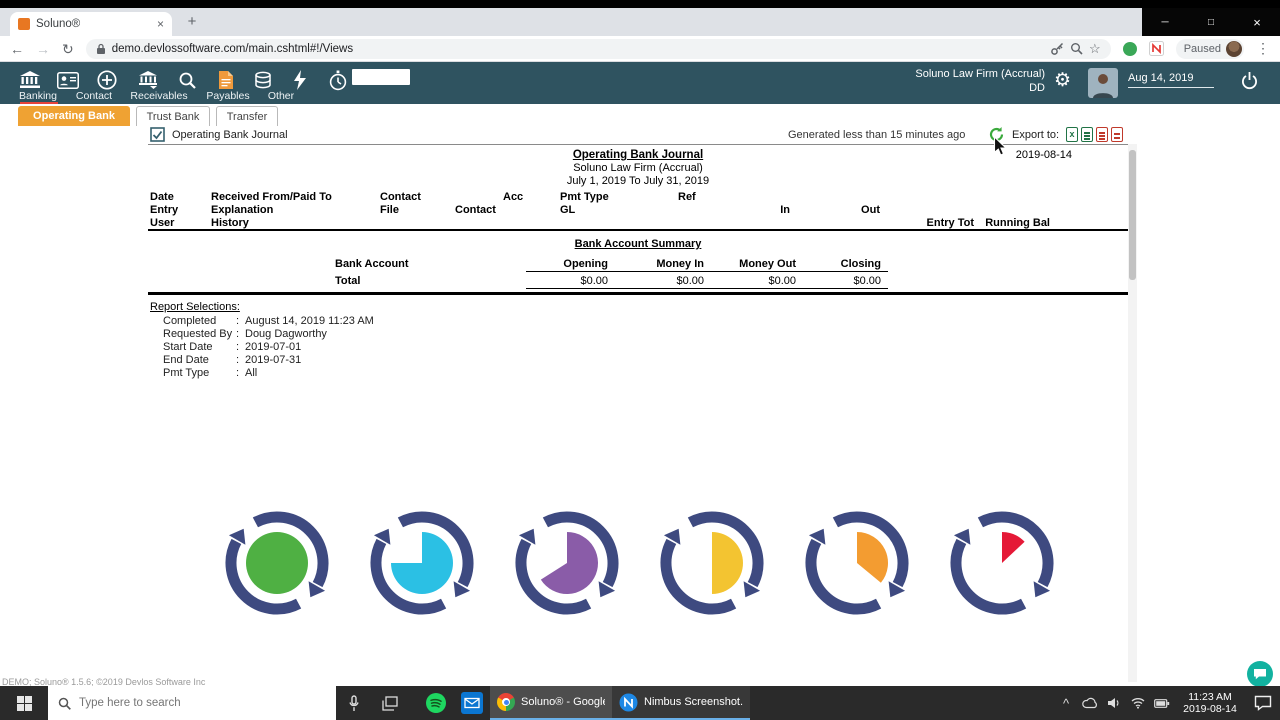 The image size is (1280, 720). Describe the element at coordinates (1066, 703) in the screenshot. I see `tray-expand-icon: ^` at that location.